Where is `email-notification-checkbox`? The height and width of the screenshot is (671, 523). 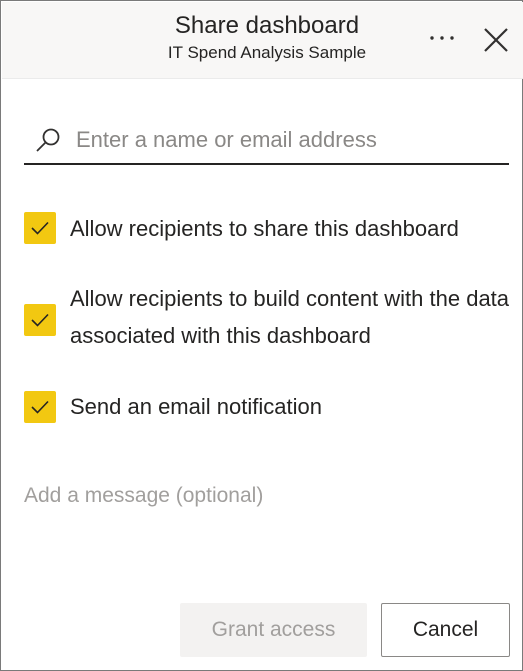
email-notification-checkbox is located at coordinates (40, 407).